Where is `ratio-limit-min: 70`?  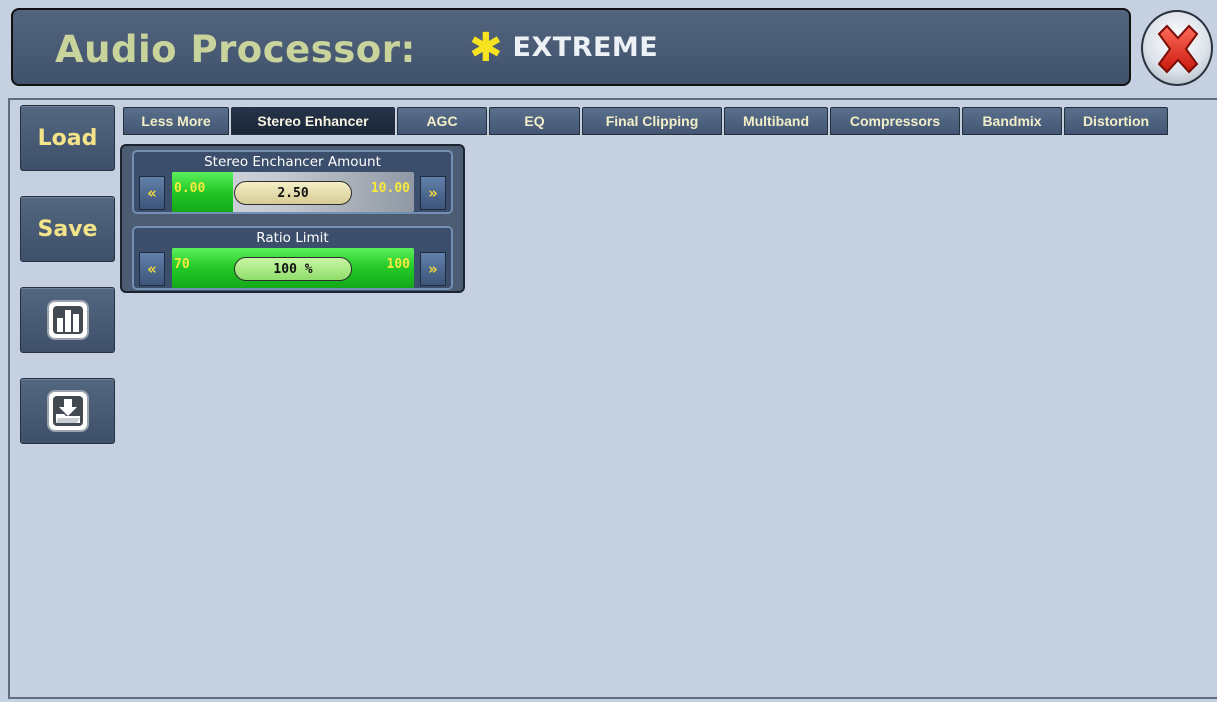
ratio-limit-min: 70 is located at coordinates (182, 264).